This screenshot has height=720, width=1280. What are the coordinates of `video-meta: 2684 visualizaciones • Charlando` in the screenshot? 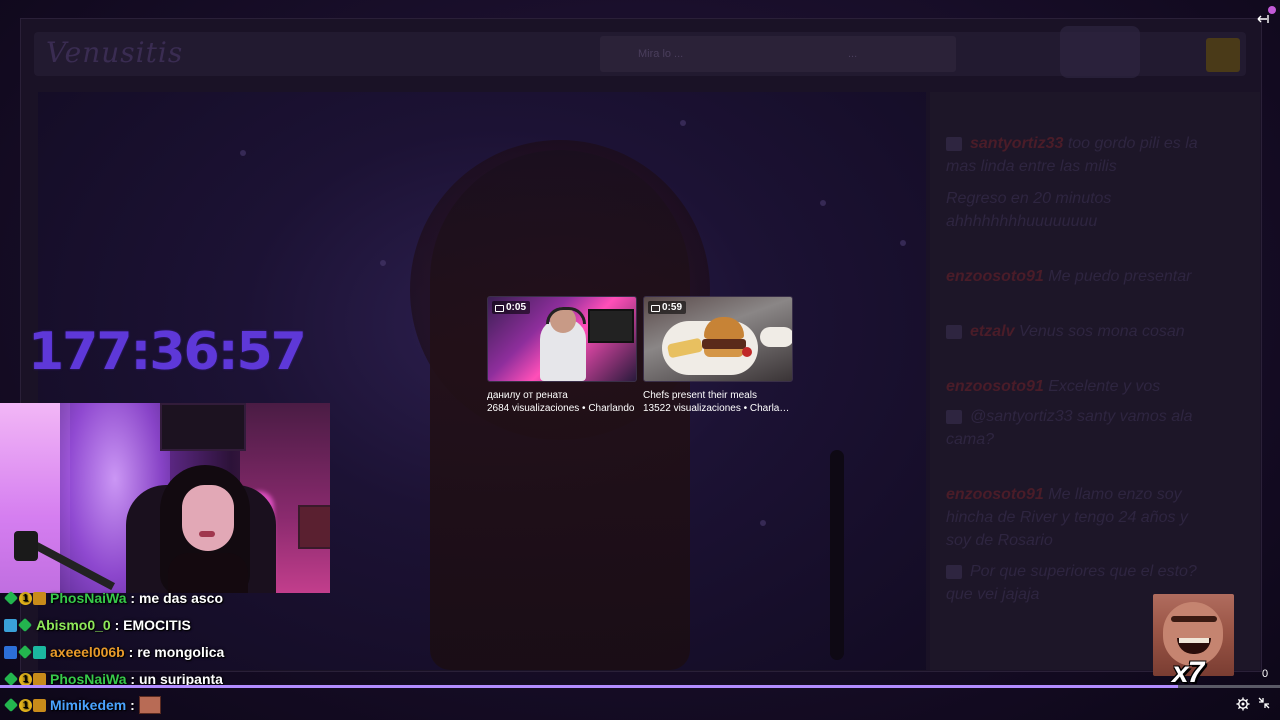 It's located at (561, 408).